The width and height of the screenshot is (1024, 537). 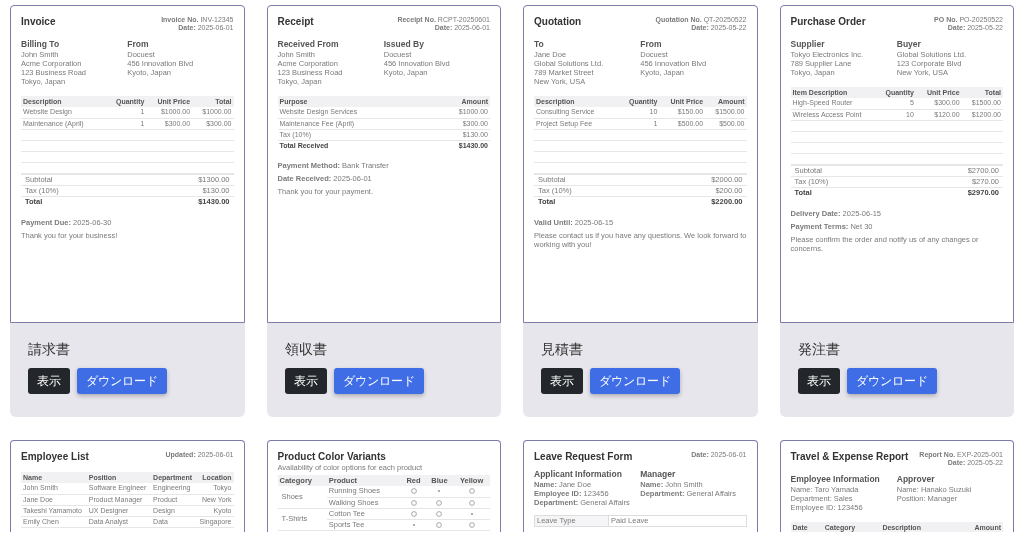 I want to click on party-heading: Received From, so click(x=308, y=44).